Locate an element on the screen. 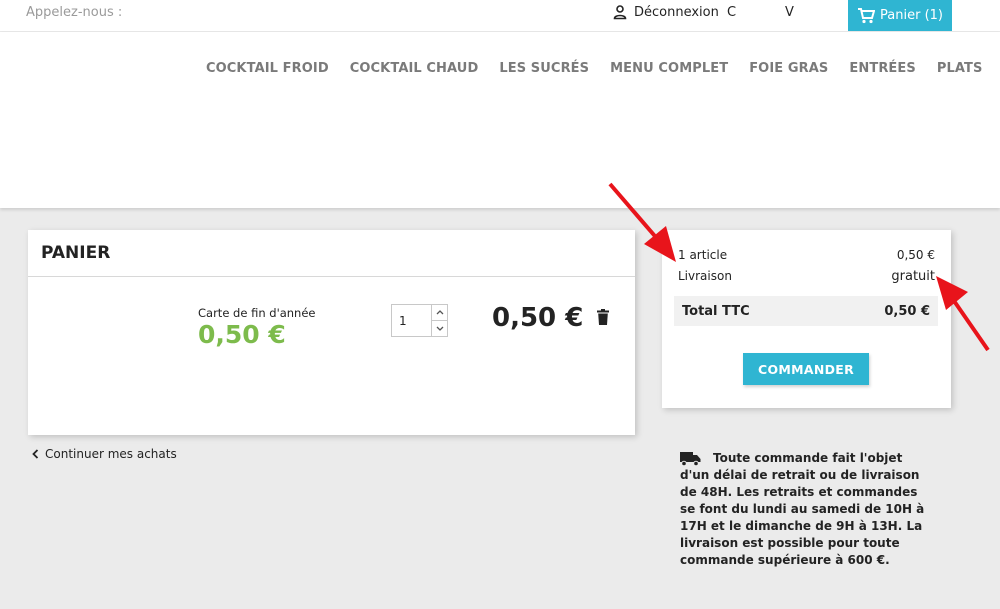 This screenshot has width=1000, height=609. nav-item-foie-gras: FOIE GRAS is located at coordinates (788, 68).